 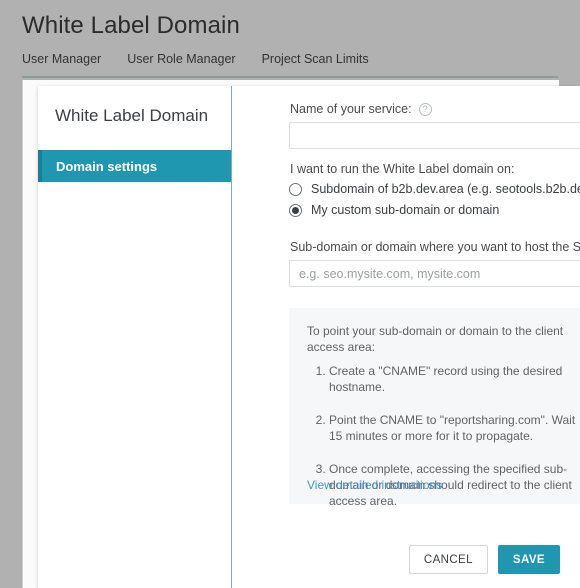 What do you see at coordinates (61, 59) in the screenshot?
I see `nav-tab-user-manager: User Manager` at bounding box center [61, 59].